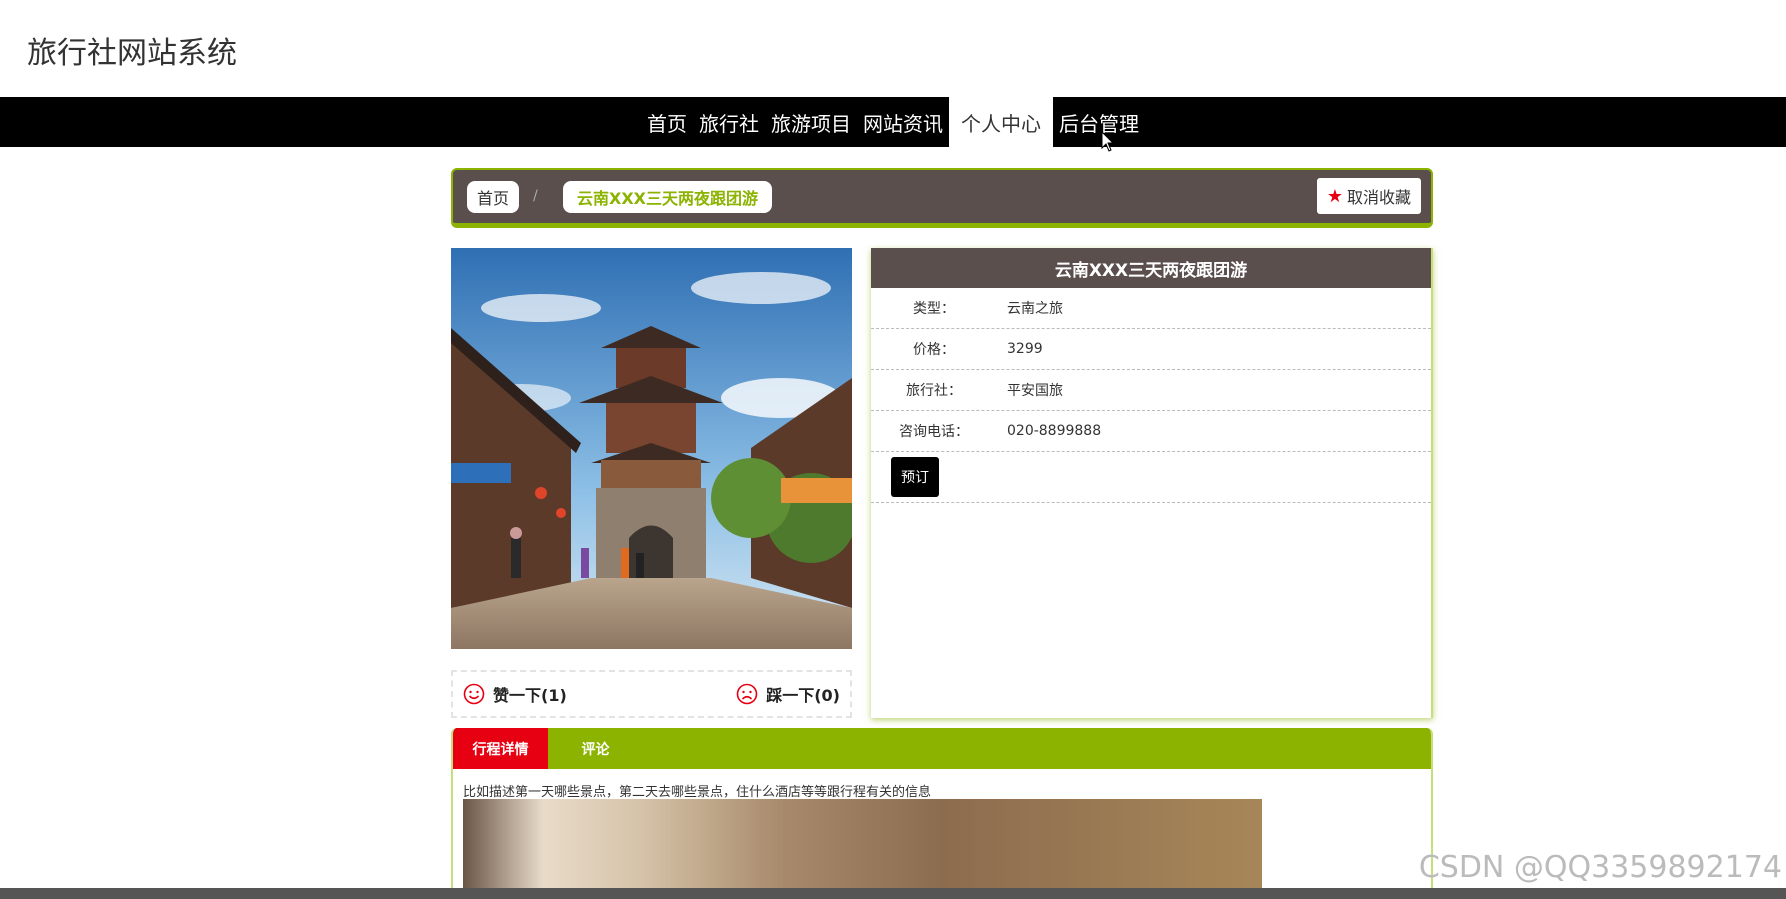 This screenshot has height=899, width=1786. I want to click on site-header: 旅行社网站系统, so click(893, 48).